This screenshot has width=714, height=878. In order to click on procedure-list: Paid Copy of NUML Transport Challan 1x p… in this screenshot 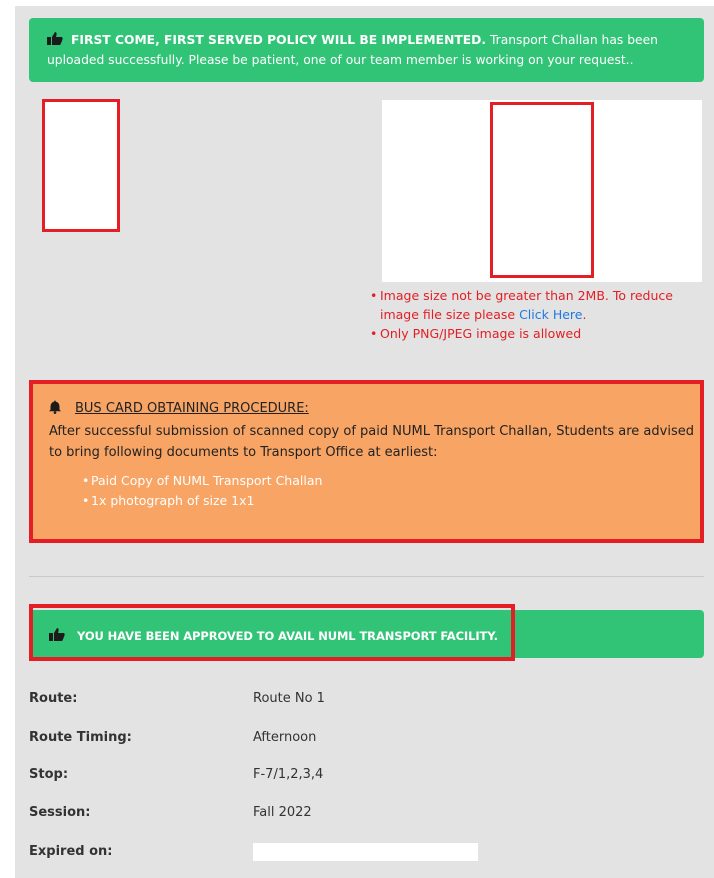, I will do `click(374, 491)`.